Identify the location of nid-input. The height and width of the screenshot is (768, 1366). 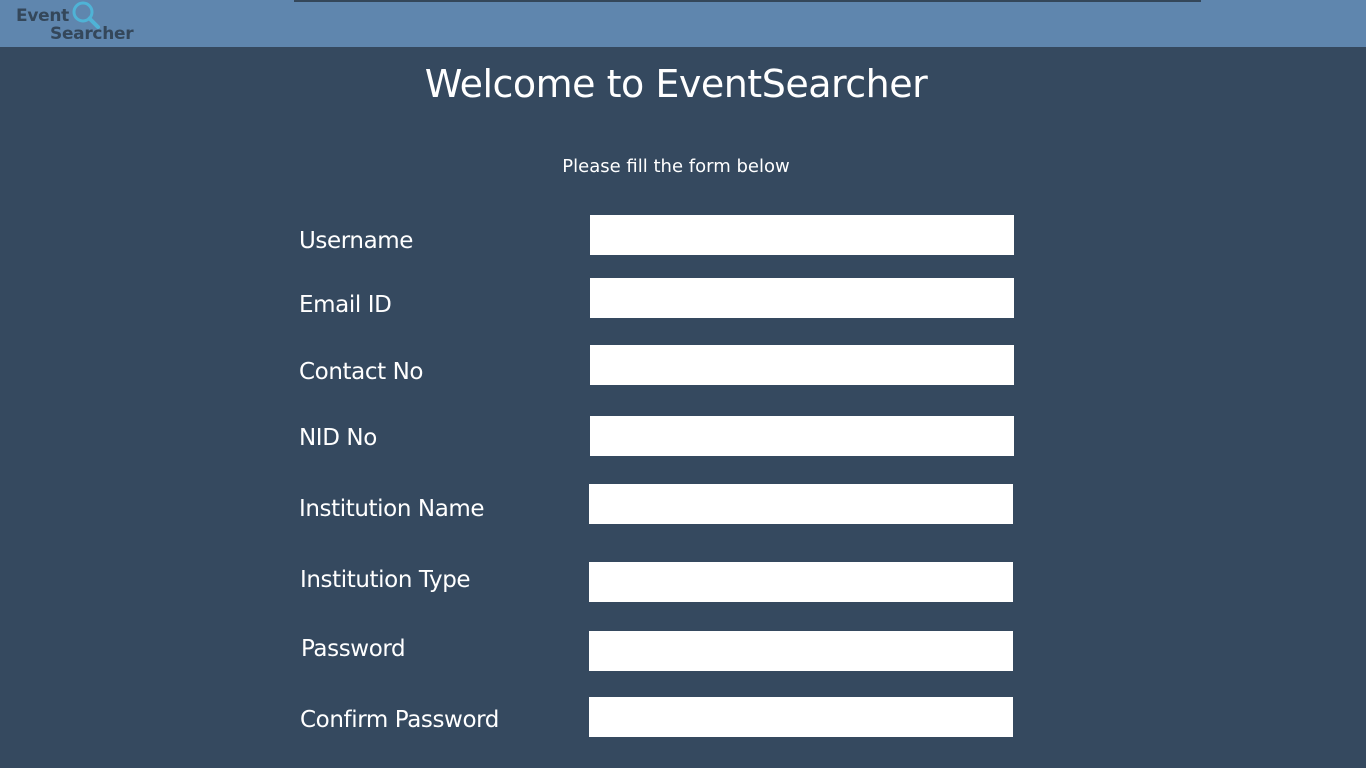
(802, 436).